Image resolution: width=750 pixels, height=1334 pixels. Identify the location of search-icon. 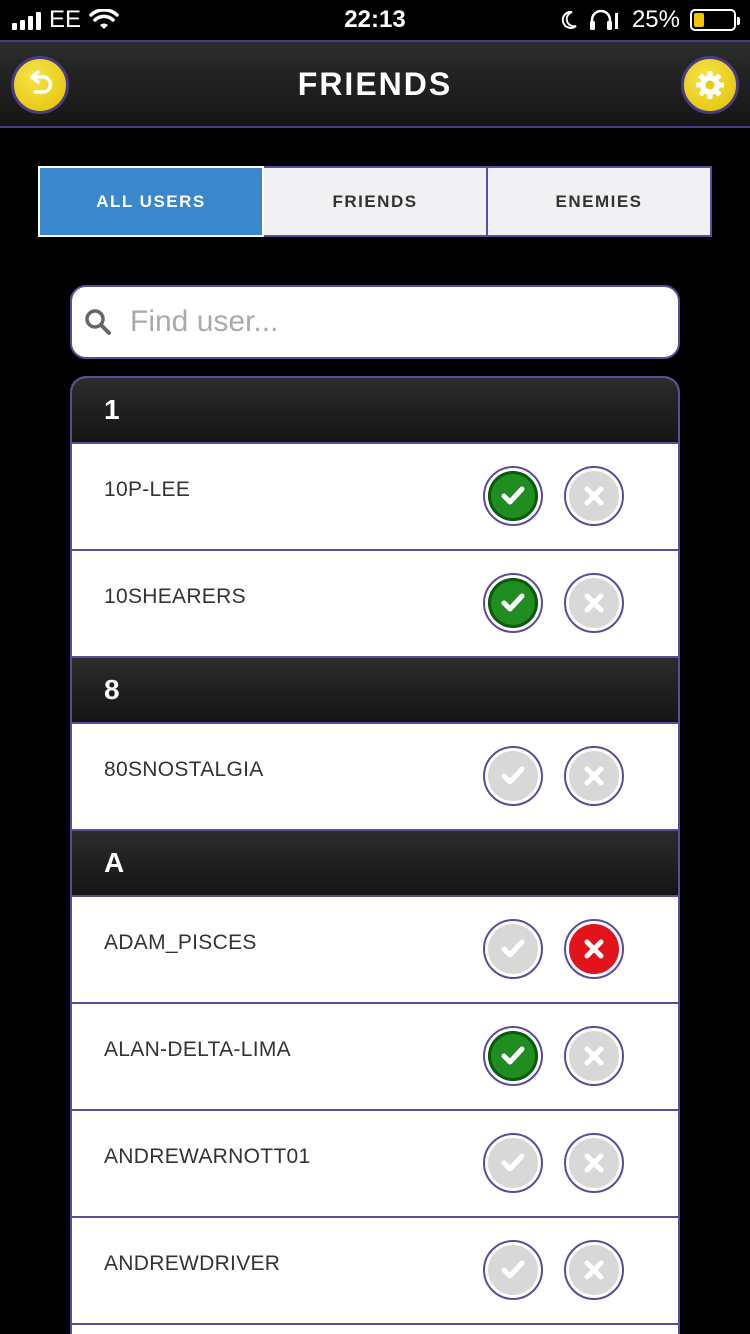
(98, 322).